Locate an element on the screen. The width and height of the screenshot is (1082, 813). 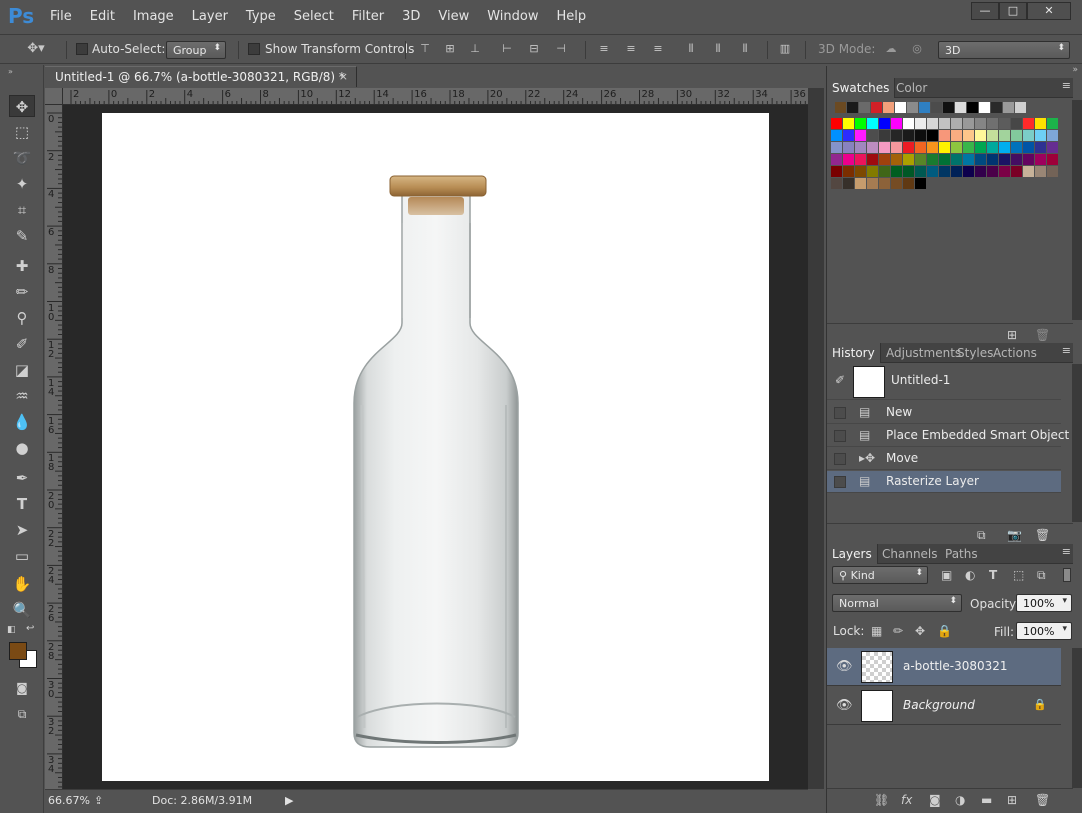
history-item-move: ▸✥ Move is located at coordinates (944, 459).